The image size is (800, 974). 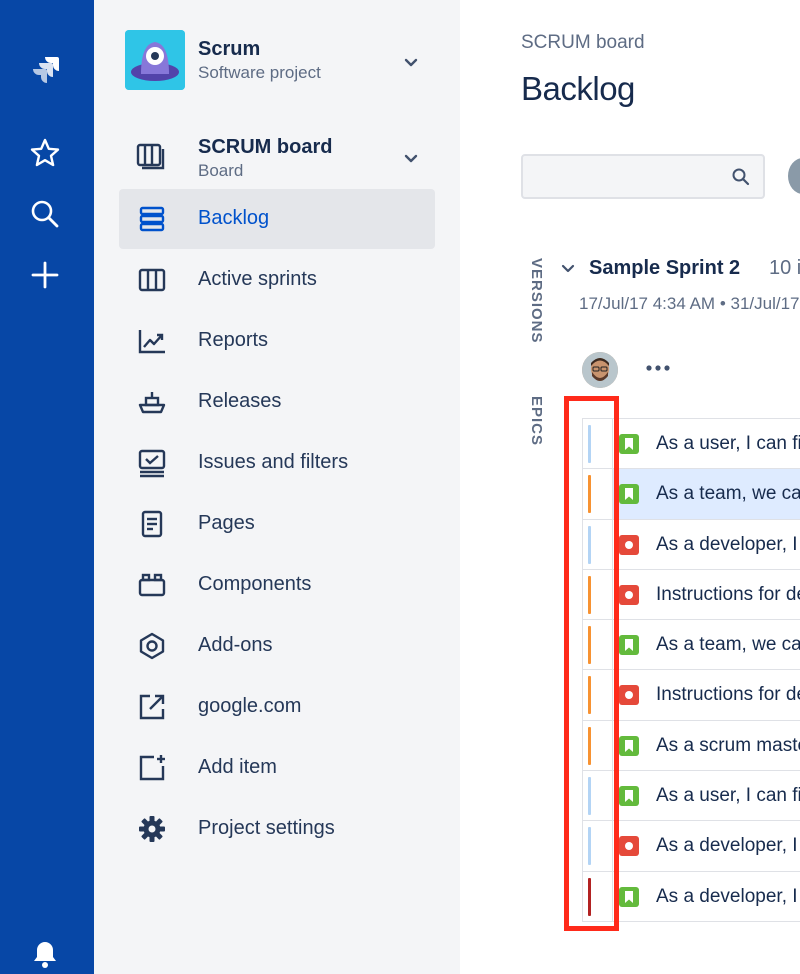 What do you see at coordinates (235, 645) in the screenshot?
I see `sidebar-item-label: Add-ons` at bounding box center [235, 645].